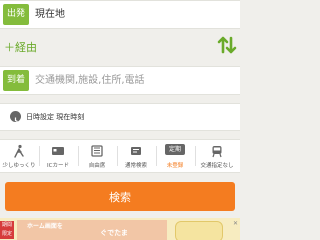  Describe the element at coordinates (217, 166) in the screenshot. I see `option-label: 交通指定なし` at that location.